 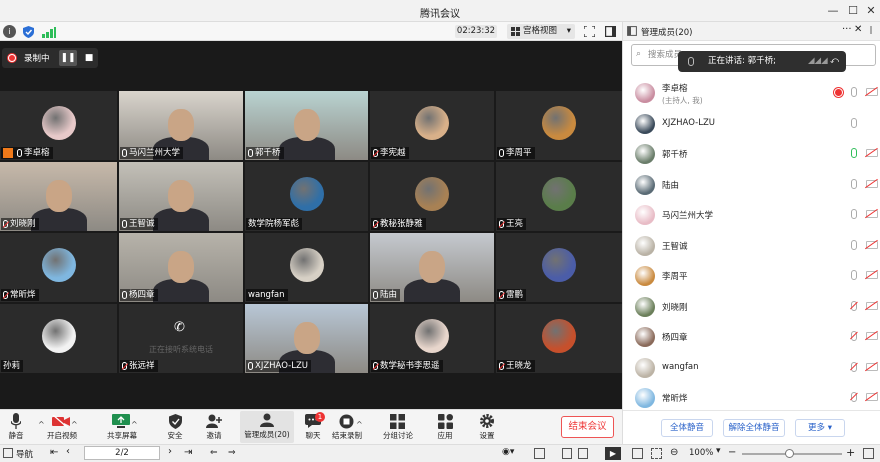 What do you see at coordinates (833, 11) in the screenshot?
I see `minimize-icon: —` at bounding box center [833, 11].